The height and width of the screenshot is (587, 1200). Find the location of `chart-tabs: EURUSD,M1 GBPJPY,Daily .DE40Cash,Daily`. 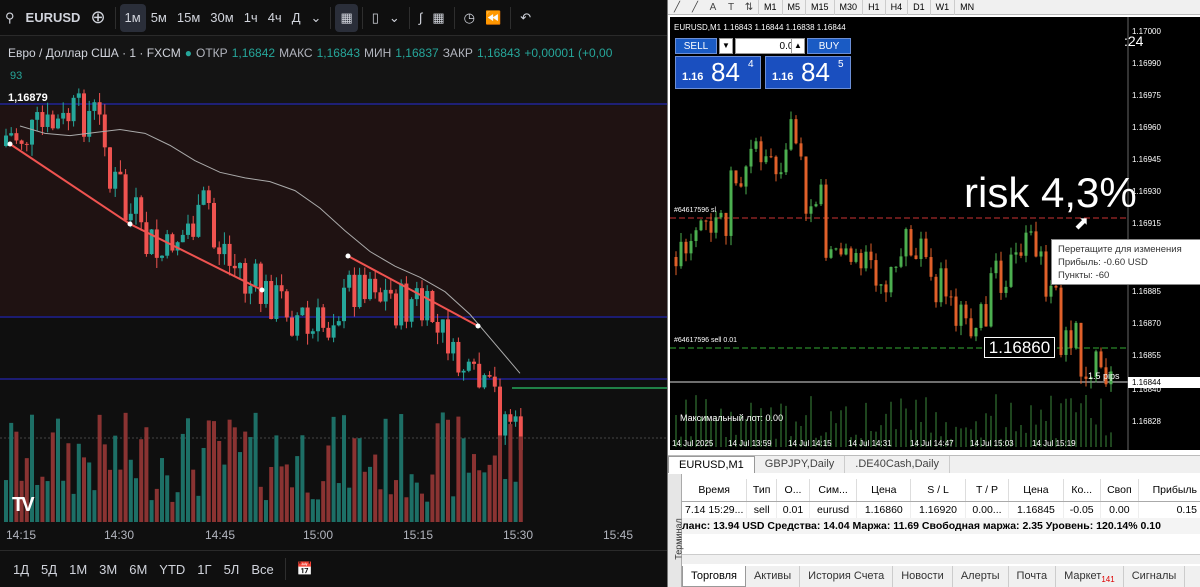

chart-tabs: EURUSD,M1 GBPJPY,Daily .DE40Cash,Daily is located at coordinates (934, 464).